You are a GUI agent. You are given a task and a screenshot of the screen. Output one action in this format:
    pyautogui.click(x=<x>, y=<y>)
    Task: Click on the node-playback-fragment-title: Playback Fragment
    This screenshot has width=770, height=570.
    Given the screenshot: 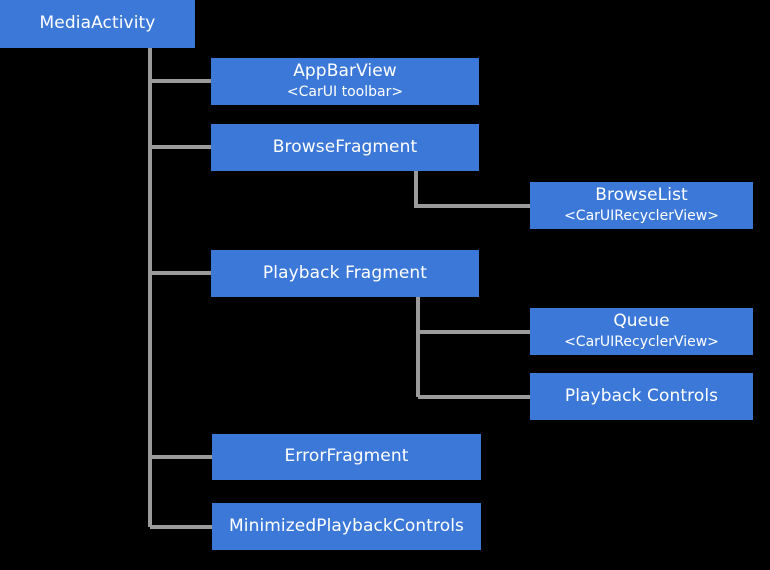 What is the action you would take?
    pyautogui.click(x=345, y=272)
    